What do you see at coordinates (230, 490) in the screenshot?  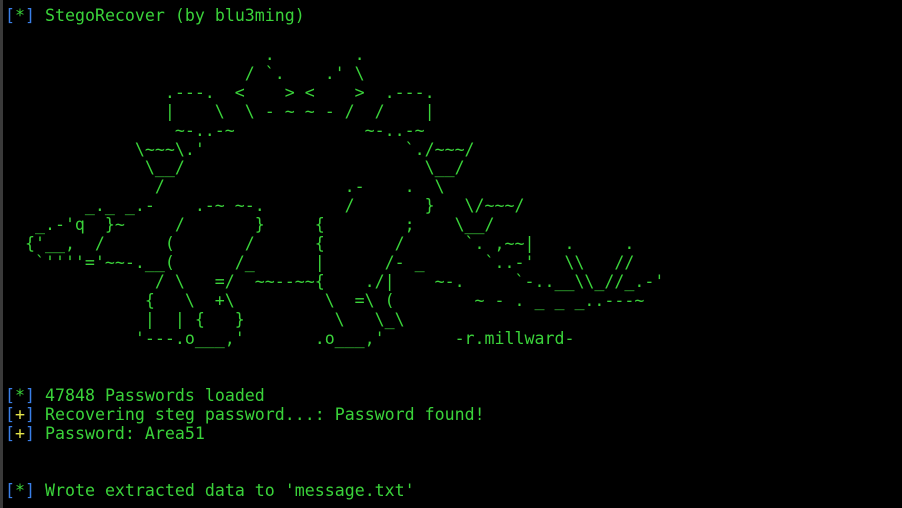 I see `output-text: Wrote extracted data to 'message.txt'` at bounding box center [230, 490].